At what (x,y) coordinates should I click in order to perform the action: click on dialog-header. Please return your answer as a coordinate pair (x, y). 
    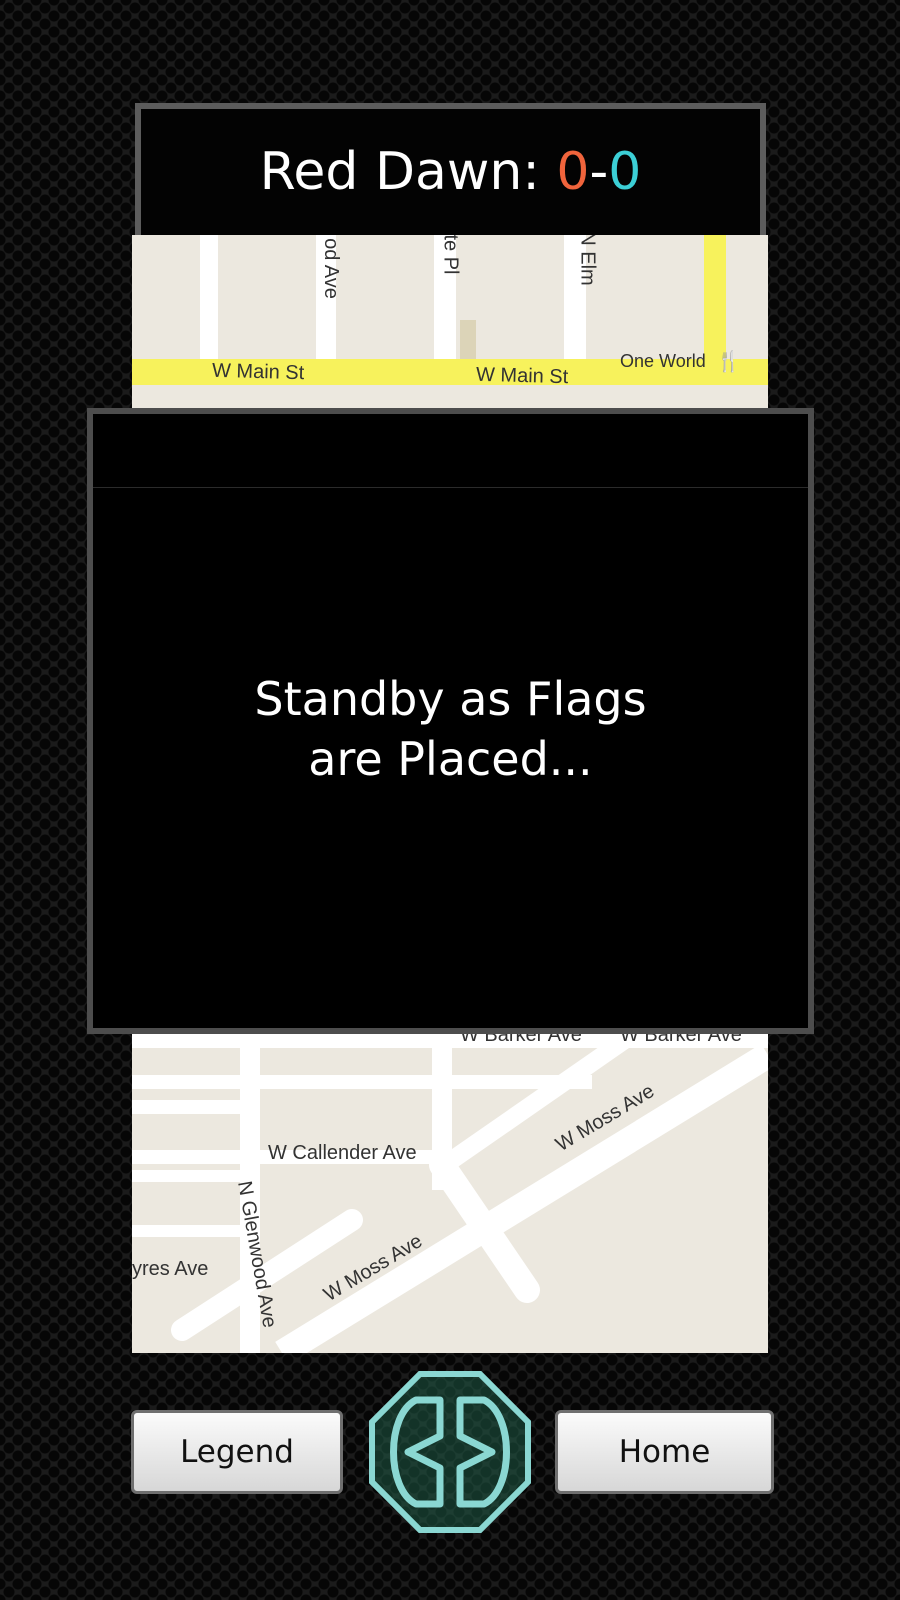
    Looking at the image, I should click on (450, 451).